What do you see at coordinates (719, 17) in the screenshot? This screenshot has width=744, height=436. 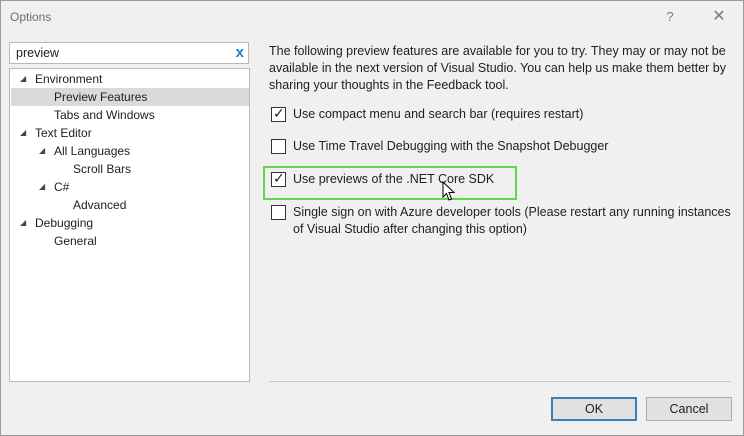 I see `close-button: ✕` at bounding box center [719, 17].